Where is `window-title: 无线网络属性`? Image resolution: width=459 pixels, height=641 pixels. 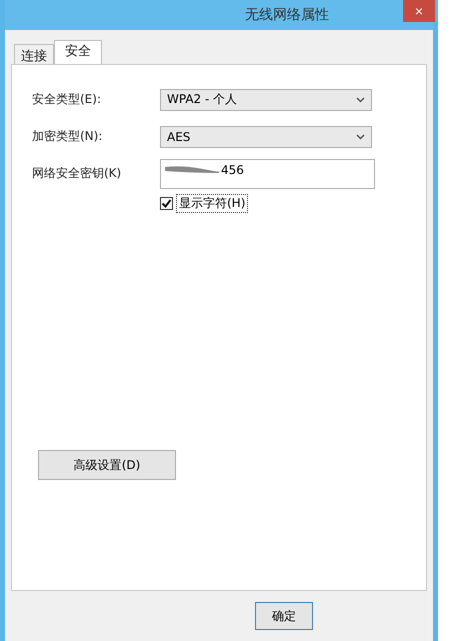
window-title: 无线网络属性 is located at coordinates (287, 15).